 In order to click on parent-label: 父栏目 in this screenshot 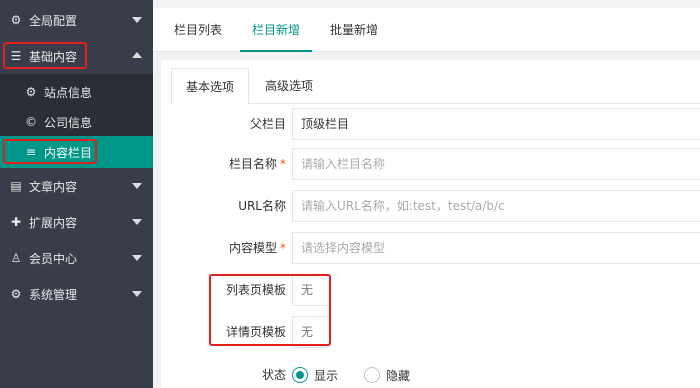, I will do `click(267, 124)`.